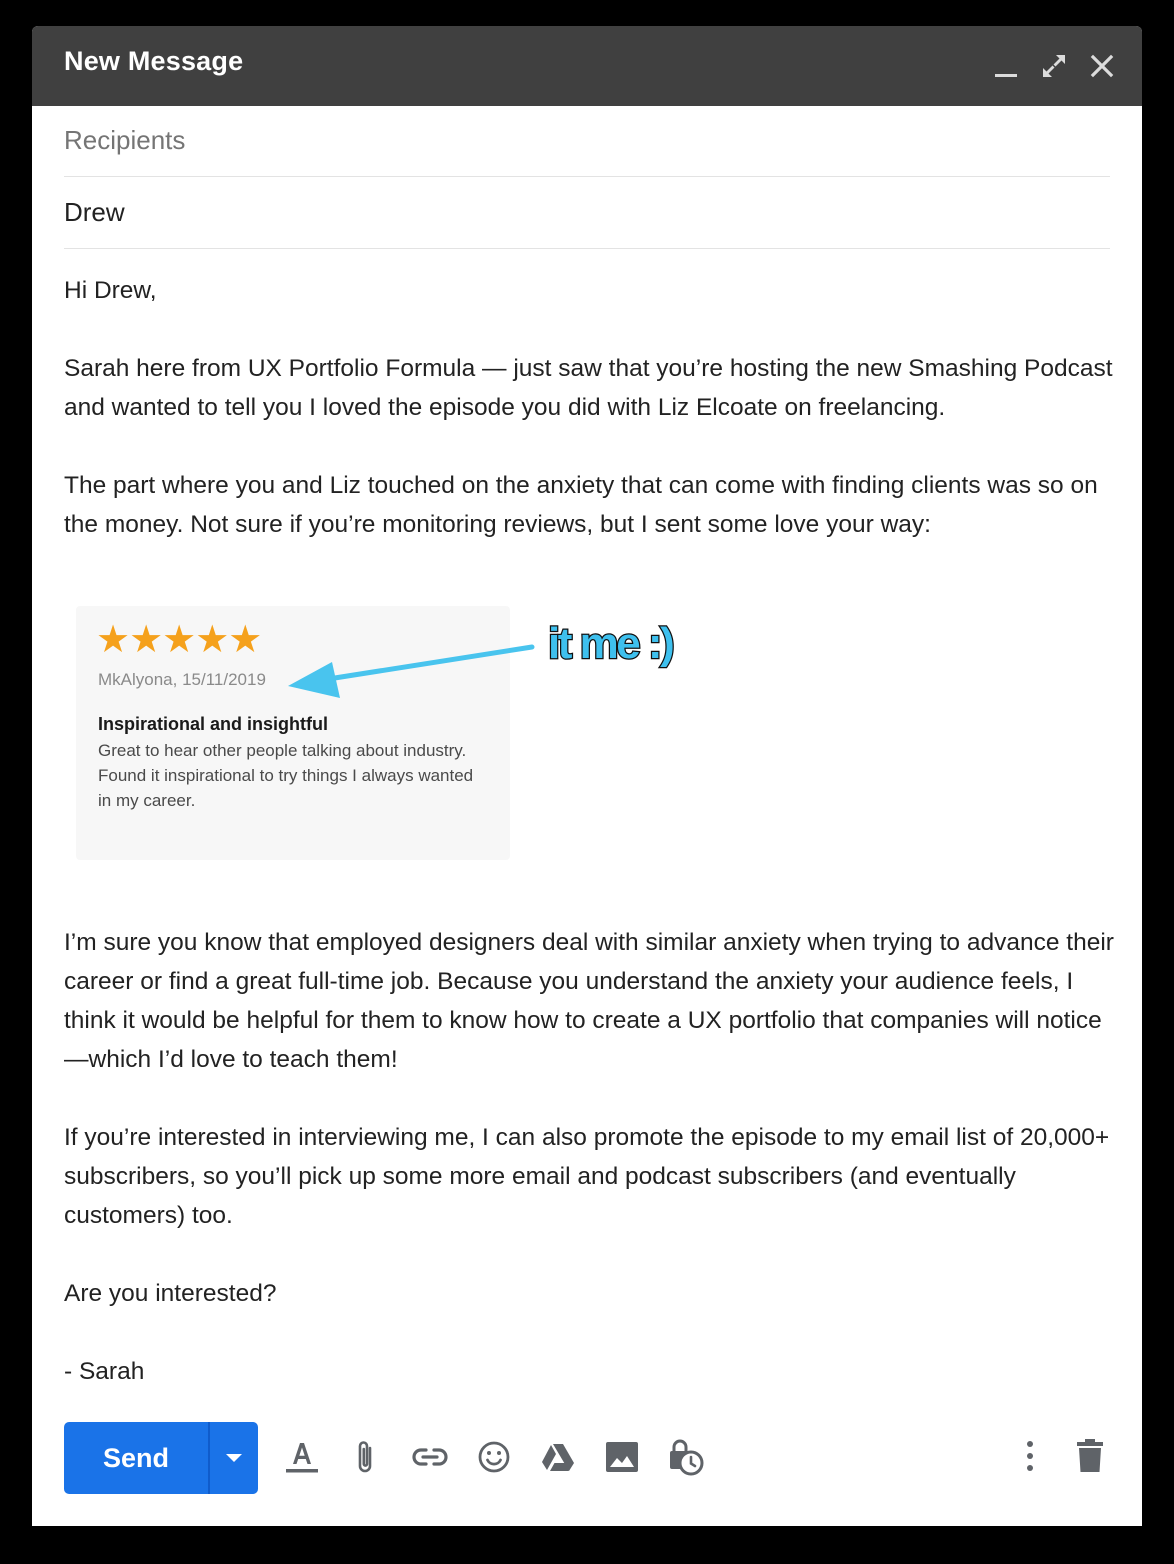 The width and height of the screenshot is (1174, 1564). What do you see at coordinates (179, 640) in the screenshot?
I see `rating-stars: ★★★★★` at bounding box center [179, 640].